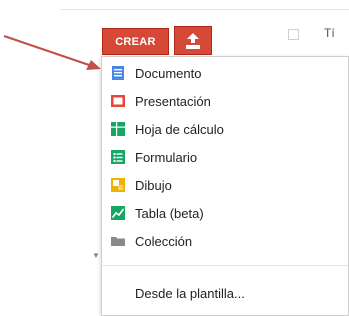 The height and width of the screenshot is (316, 349). Describe the element at coordinates (168, 73) in the screenshot. I see `menu-item-label: Documento` at that location.